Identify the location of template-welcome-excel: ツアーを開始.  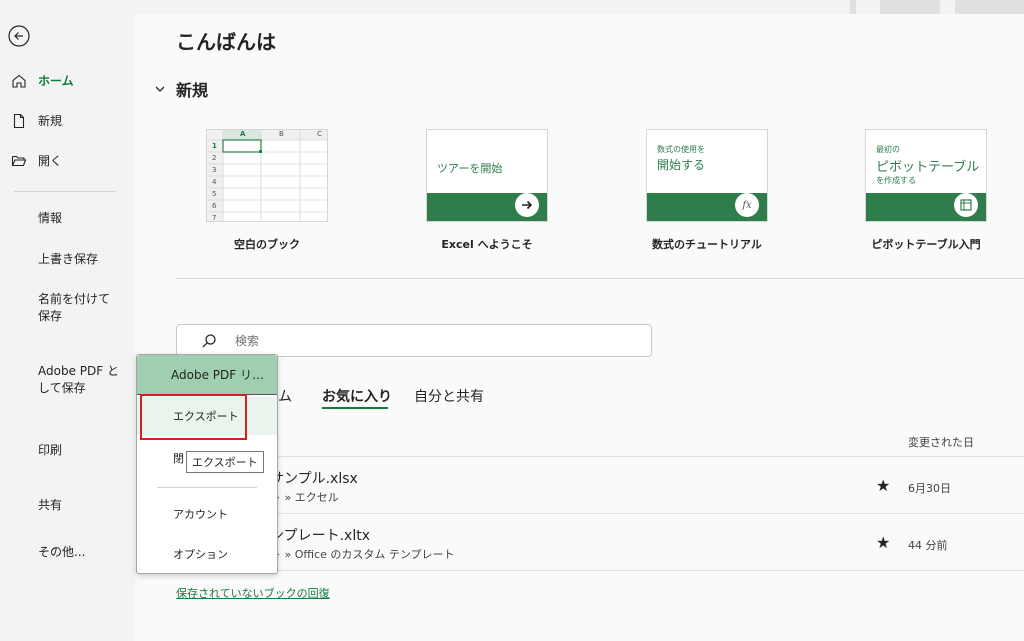
(487, 175).